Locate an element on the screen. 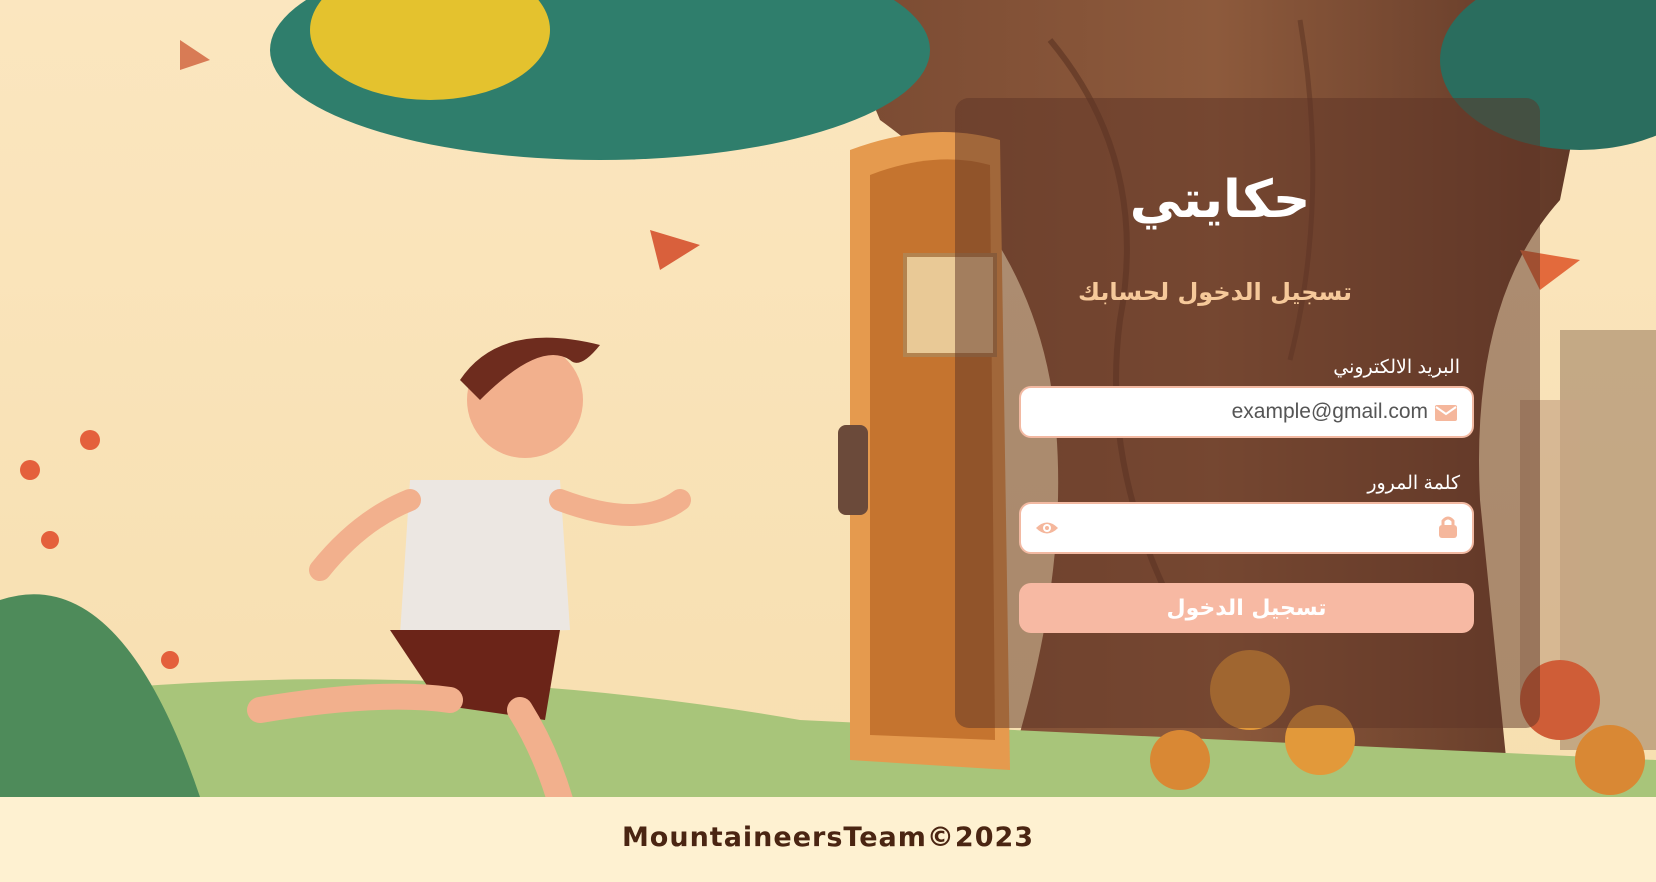  brand-logo: حكايتي is located at coordinates (1220, 210).